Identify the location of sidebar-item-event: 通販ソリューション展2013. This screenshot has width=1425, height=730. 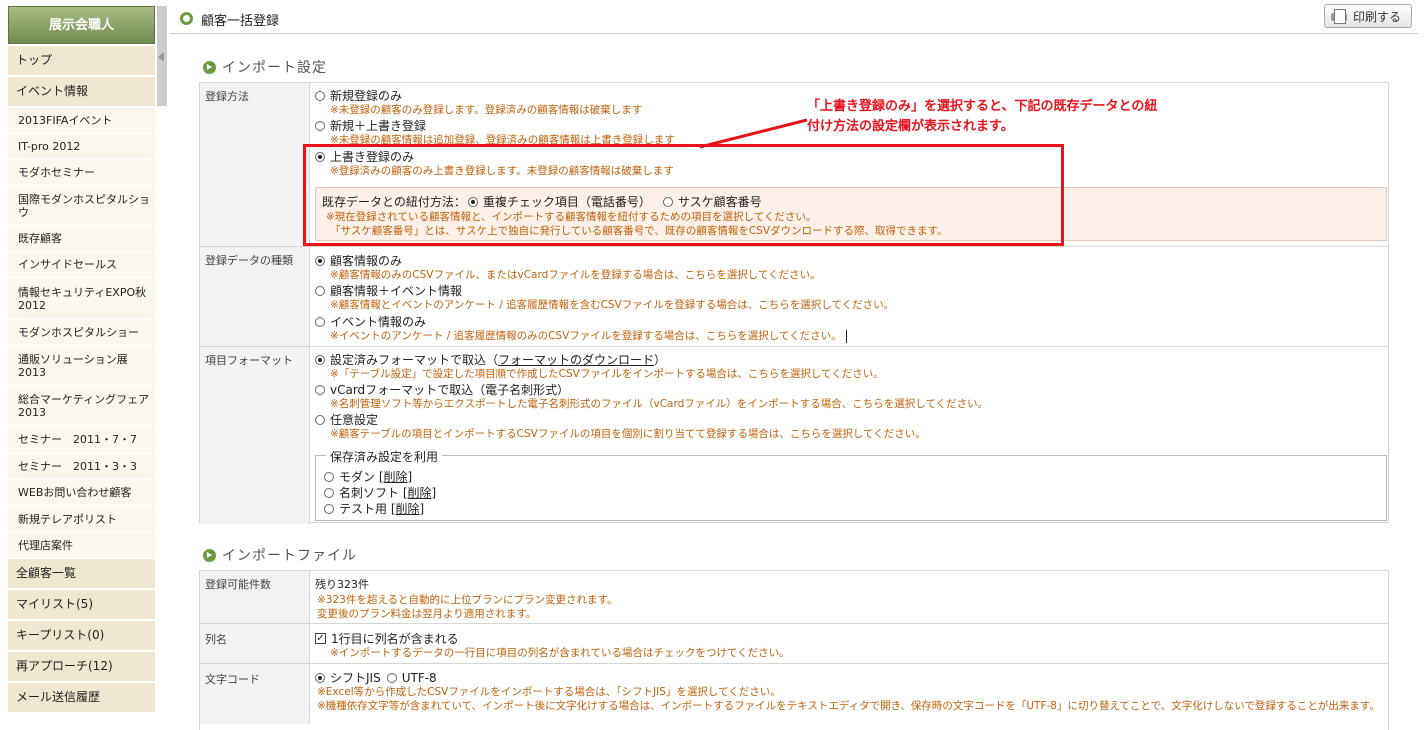
(81, 366).